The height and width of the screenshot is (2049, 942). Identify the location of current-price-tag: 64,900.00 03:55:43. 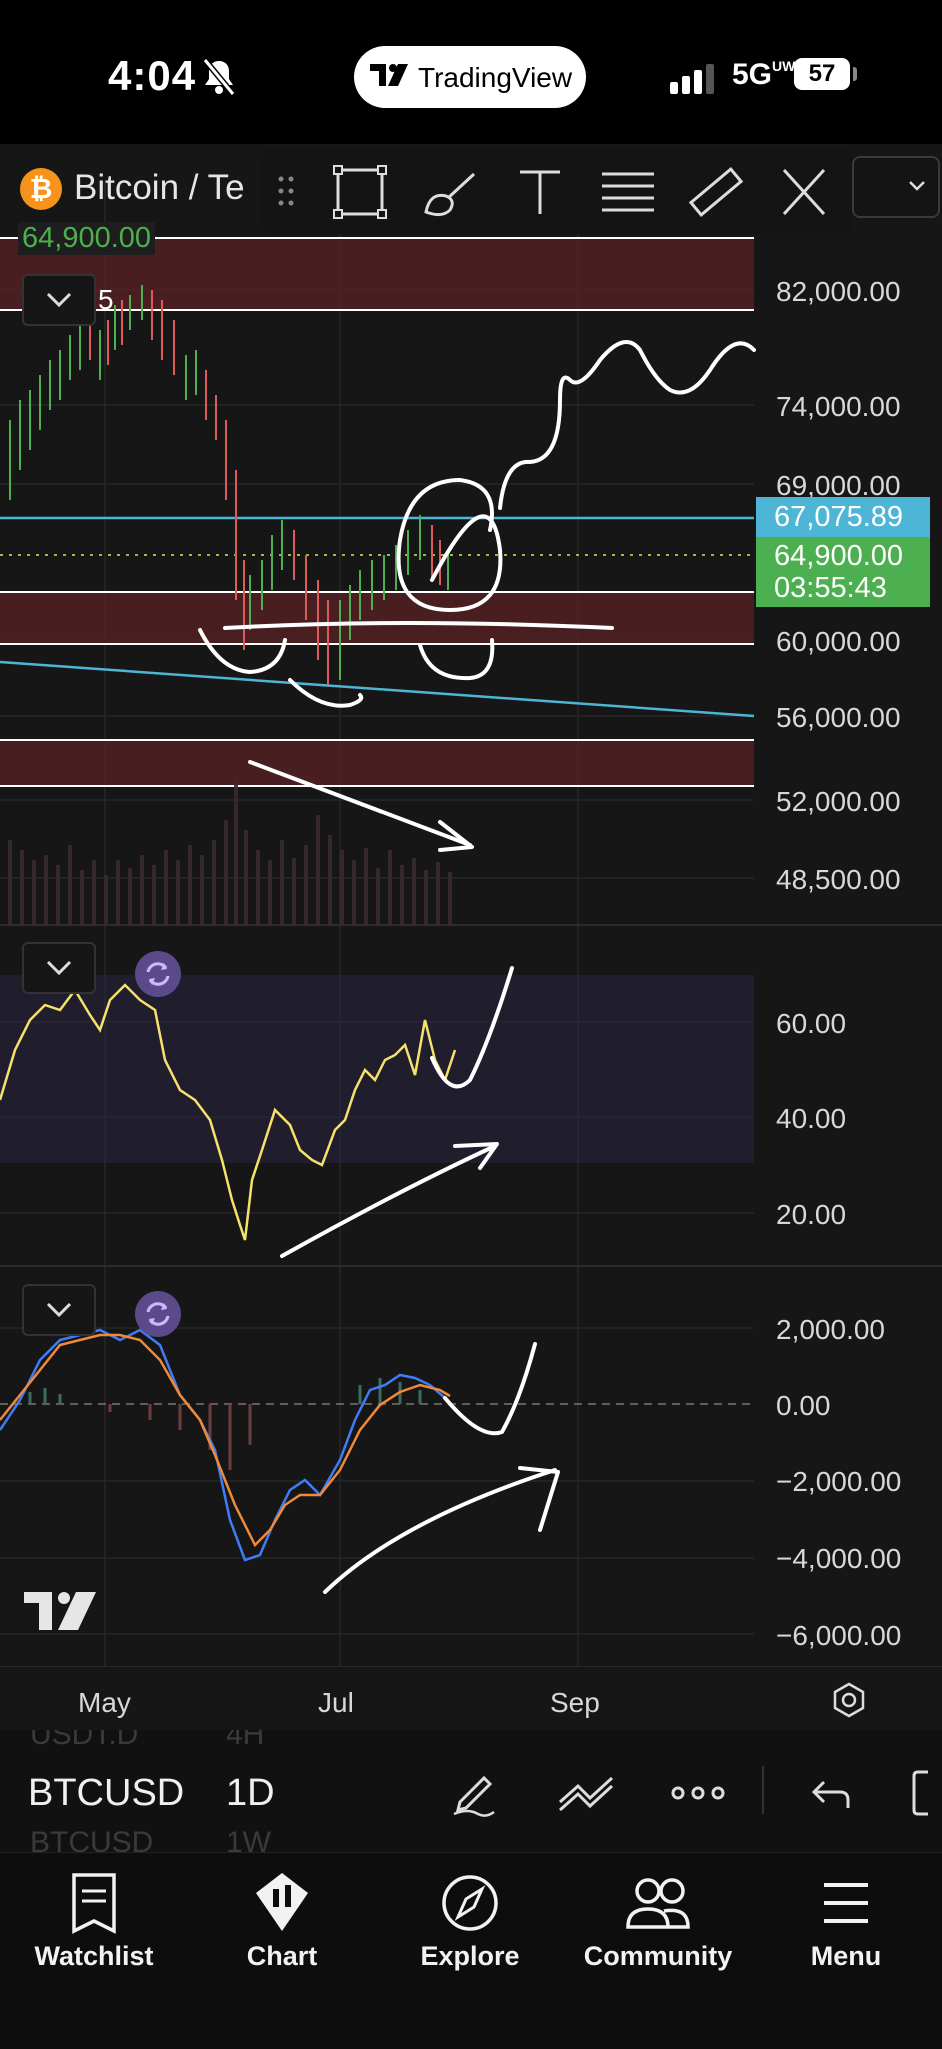
(843, 572).